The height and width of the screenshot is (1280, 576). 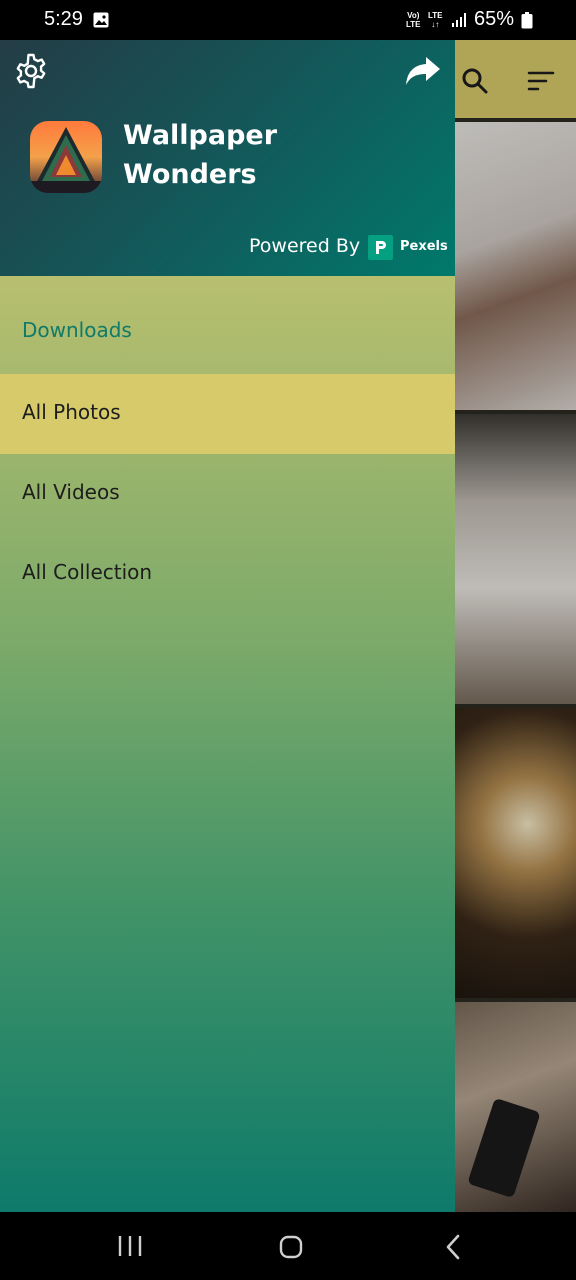 I want to click on recent-apps-icon, so click(x=130, y=1246).